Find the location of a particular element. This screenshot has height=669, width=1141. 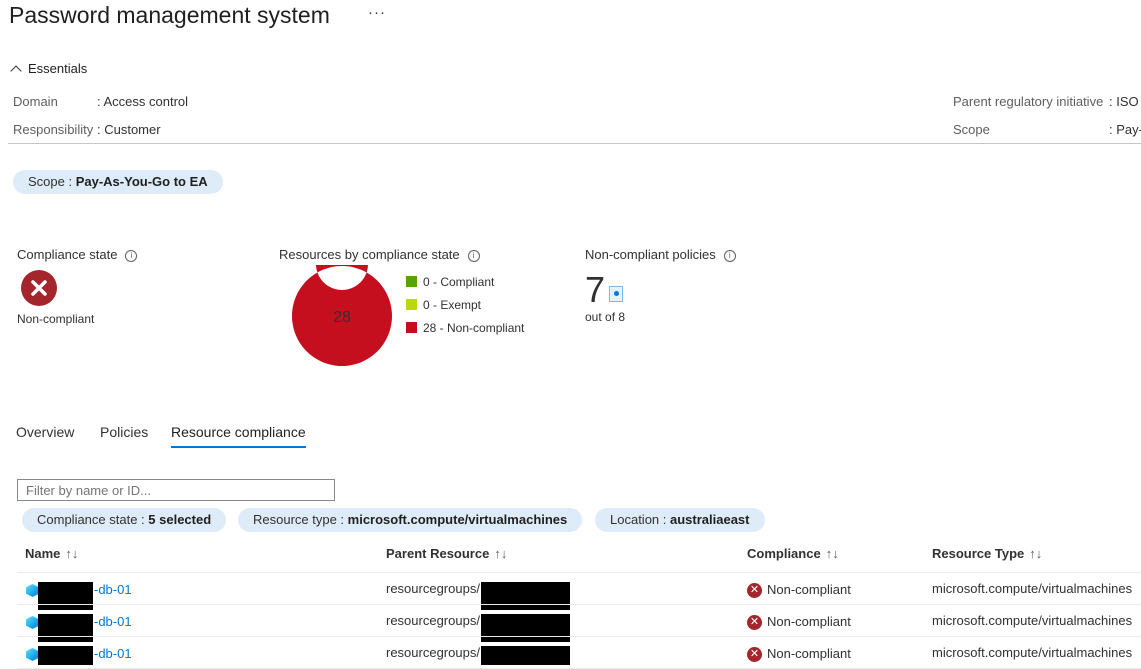

filter-pill-value: 5 selected is located at coordinates (180, 519).